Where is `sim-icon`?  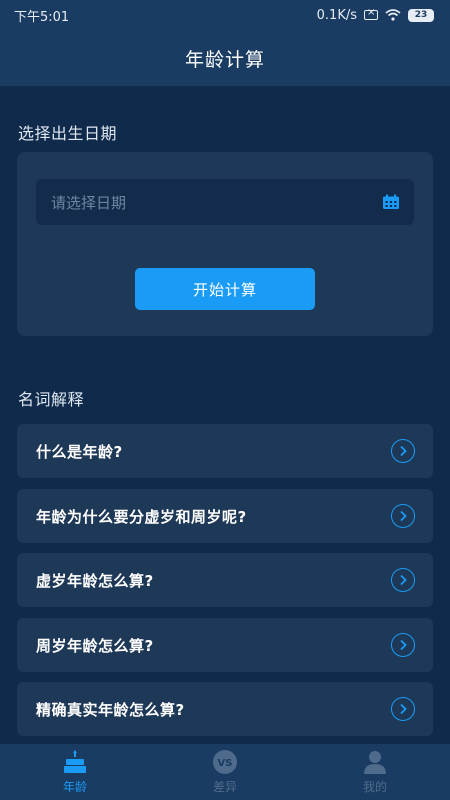
sim-icon is located at coordinates (371, 13).